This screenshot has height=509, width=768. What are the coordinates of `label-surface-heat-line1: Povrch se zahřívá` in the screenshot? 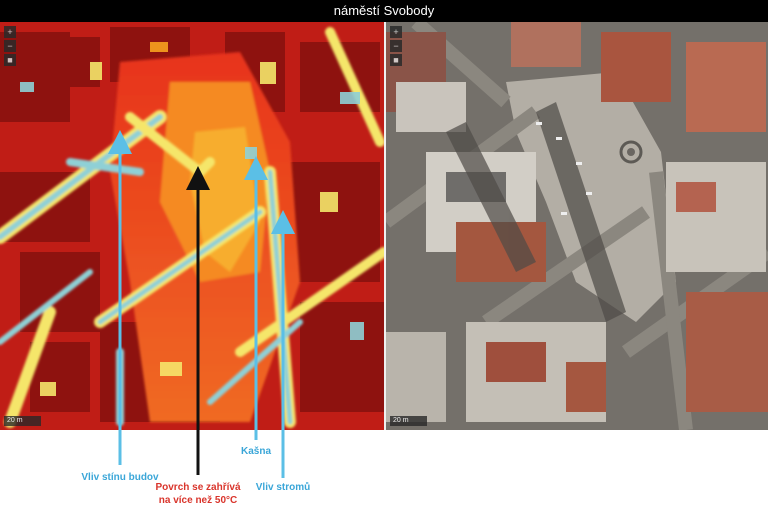 It's located at (198, 487).